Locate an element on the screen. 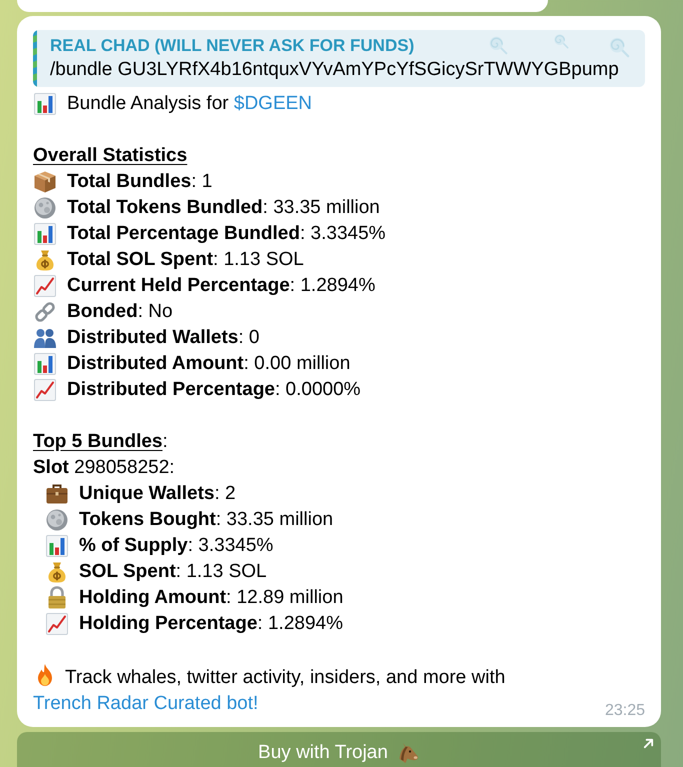 This screenshot has height=767, width=683. arrow-up-right-icon is located at coordinates (648, 743).